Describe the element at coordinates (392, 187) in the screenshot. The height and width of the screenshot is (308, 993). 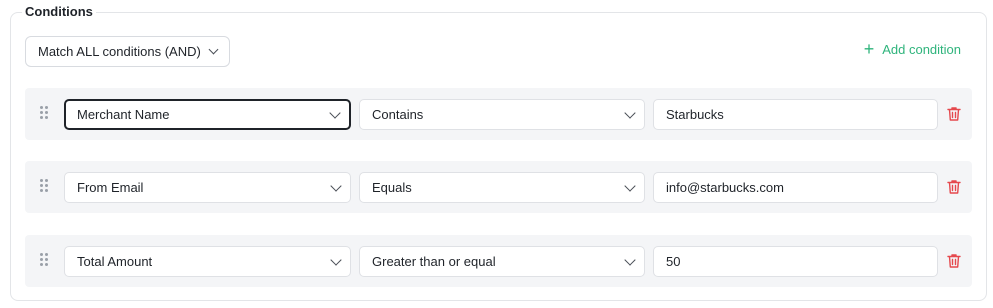
I see `operator-select-value: Equals` at that location.